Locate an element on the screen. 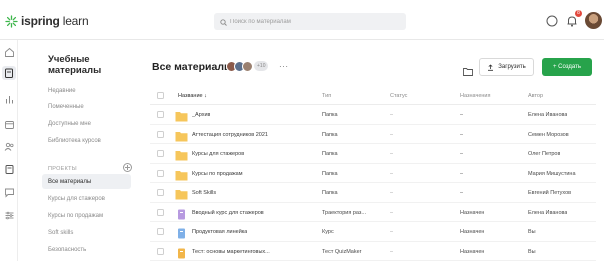 Image resolution: width=604 pixels, height=261 pixels. users-icon is located at coordinates (9, 146).